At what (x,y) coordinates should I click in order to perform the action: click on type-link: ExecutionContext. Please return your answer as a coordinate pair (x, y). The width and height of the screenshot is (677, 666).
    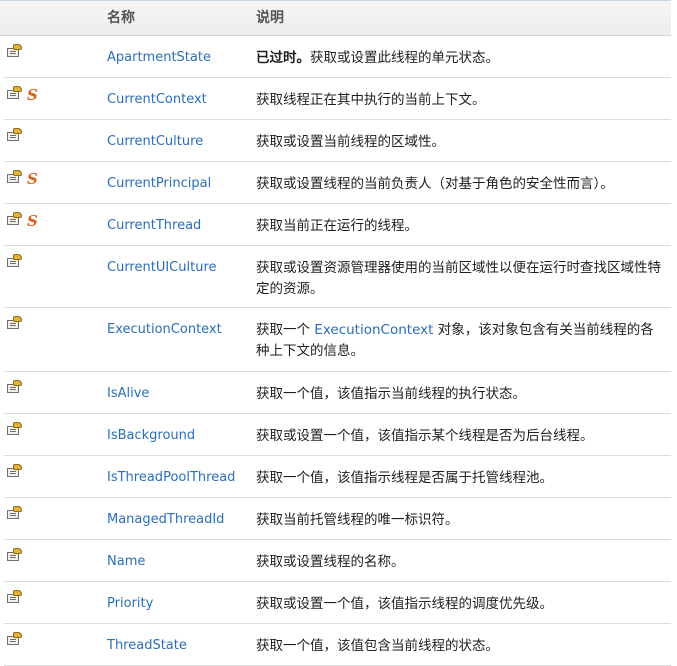
    Looking at the image, I should click on (373, 330).